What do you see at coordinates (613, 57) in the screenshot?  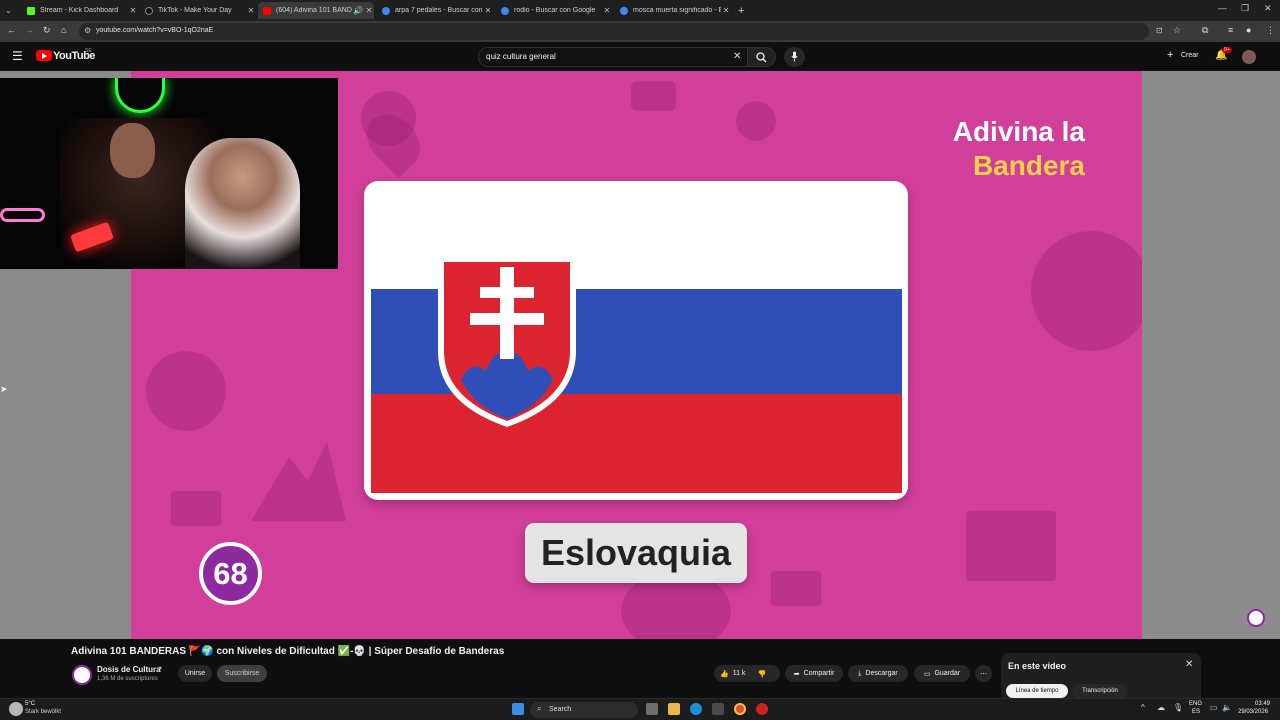 I see `search-input: quiz cultura general ✕` at bounding box center [613, 57].